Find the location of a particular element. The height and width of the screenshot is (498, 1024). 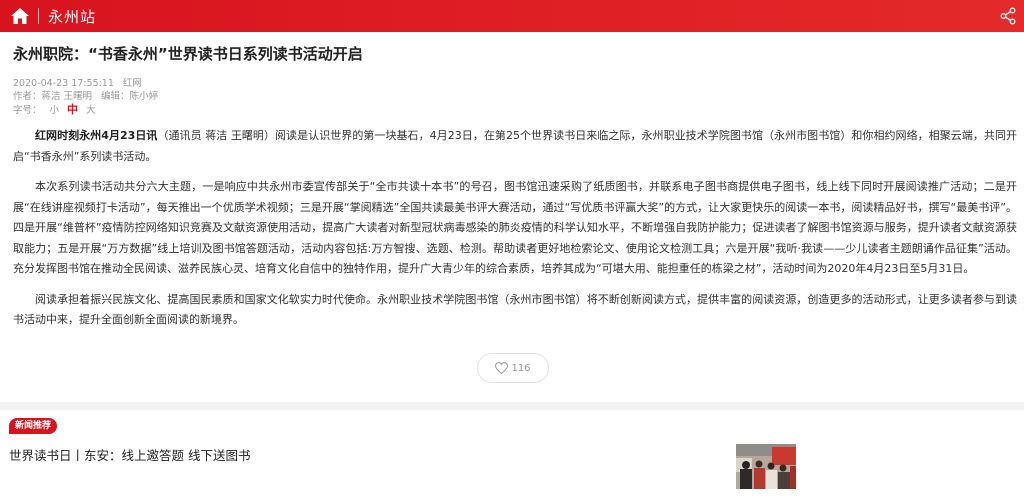

editor-label: 编辑： is located at coordinates (115, 96).